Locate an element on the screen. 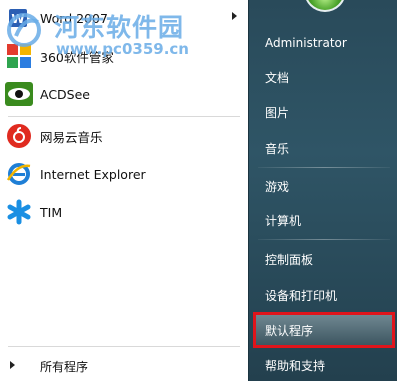  program-label: TIM is located at coordinates (51, 212).